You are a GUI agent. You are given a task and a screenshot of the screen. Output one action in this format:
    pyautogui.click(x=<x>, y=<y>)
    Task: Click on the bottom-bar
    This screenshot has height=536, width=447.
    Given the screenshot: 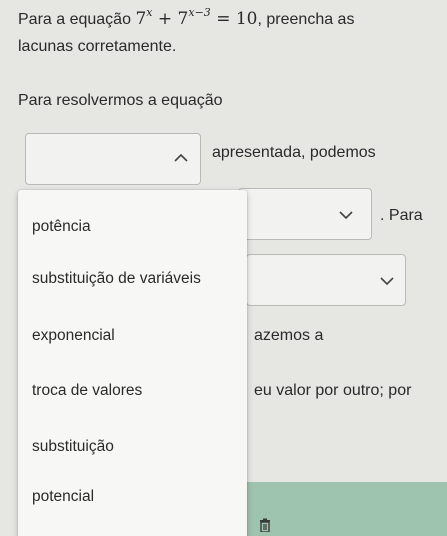 What is the action you would take?
    pyautogui.click(x=346, y=509)
    